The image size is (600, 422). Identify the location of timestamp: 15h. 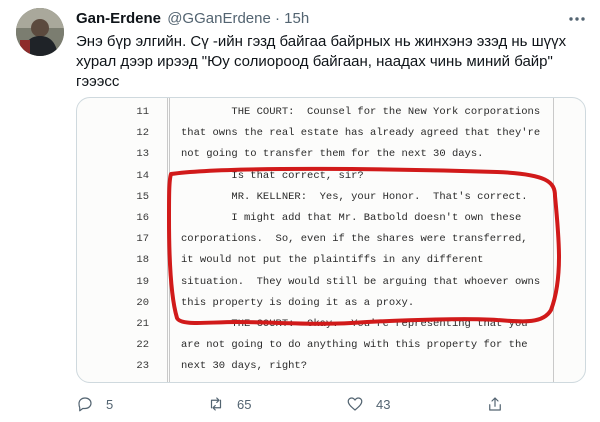
(296, 18).